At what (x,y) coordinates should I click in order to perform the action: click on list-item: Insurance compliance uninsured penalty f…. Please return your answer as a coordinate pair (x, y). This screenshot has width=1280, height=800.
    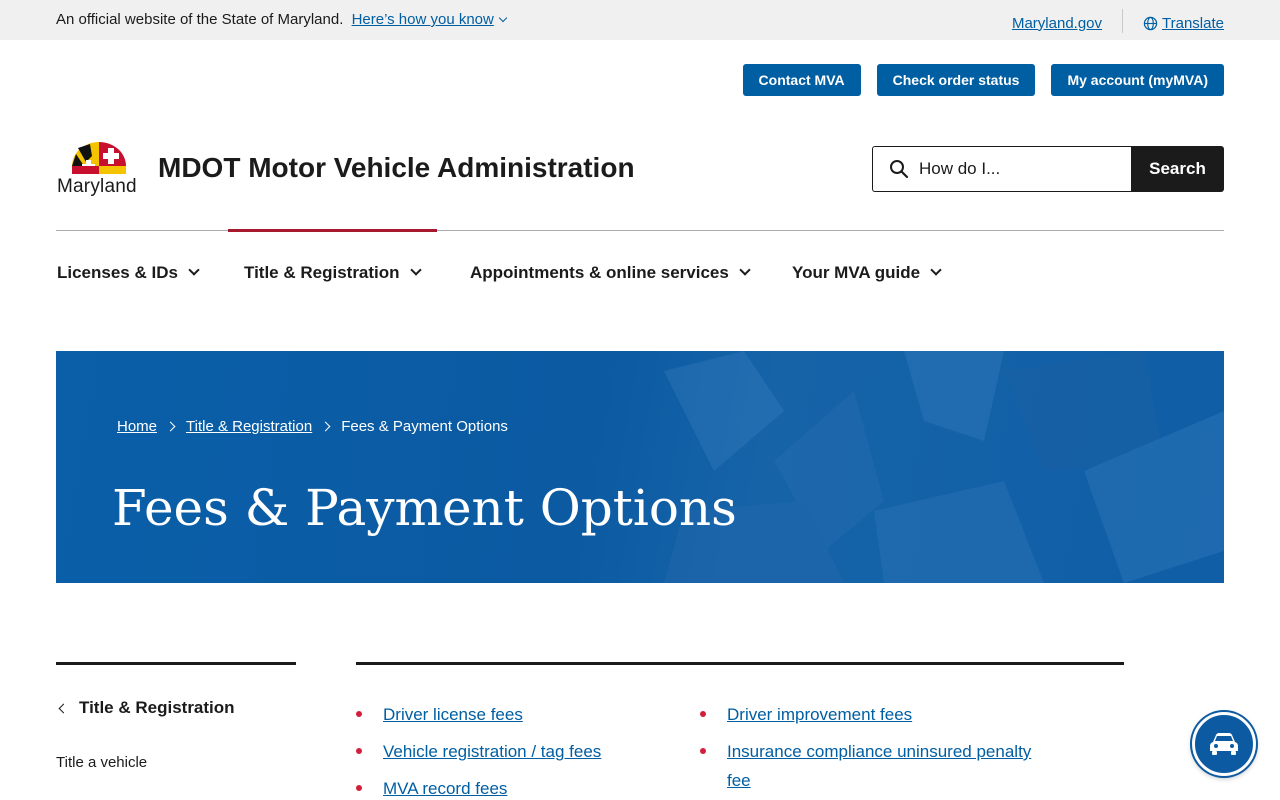
    Looking at the image, I should click on (870, 766).